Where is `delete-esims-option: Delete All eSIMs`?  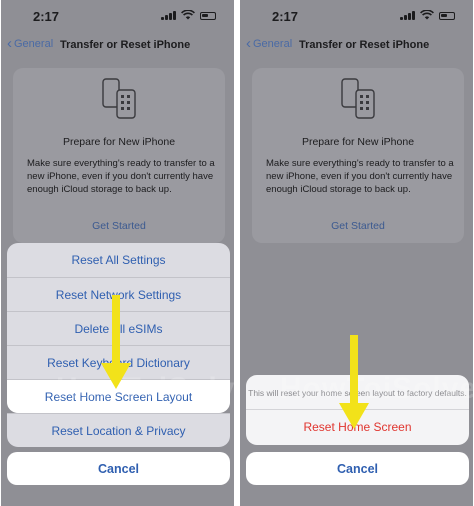 delete-esims-option: Delete All eSIMs is located at coordinates (118, 328).